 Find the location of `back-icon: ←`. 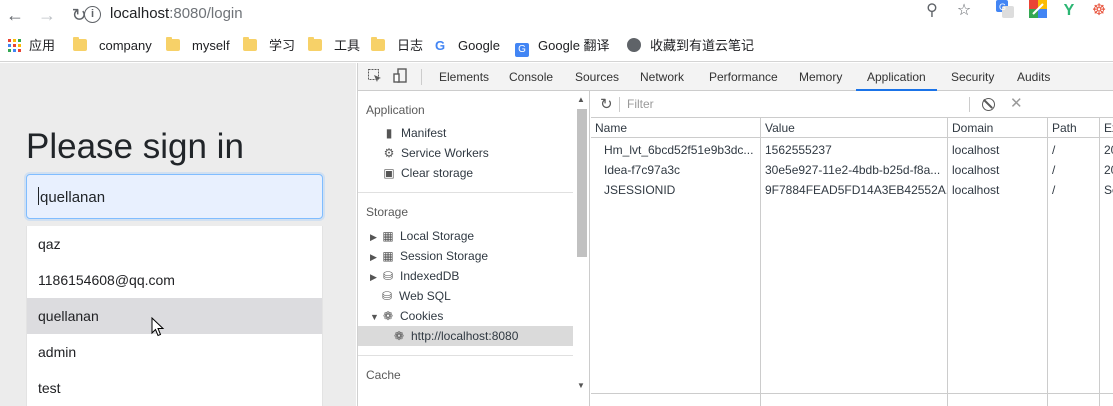

back-icon: ← is located at coordinates (15, 15).